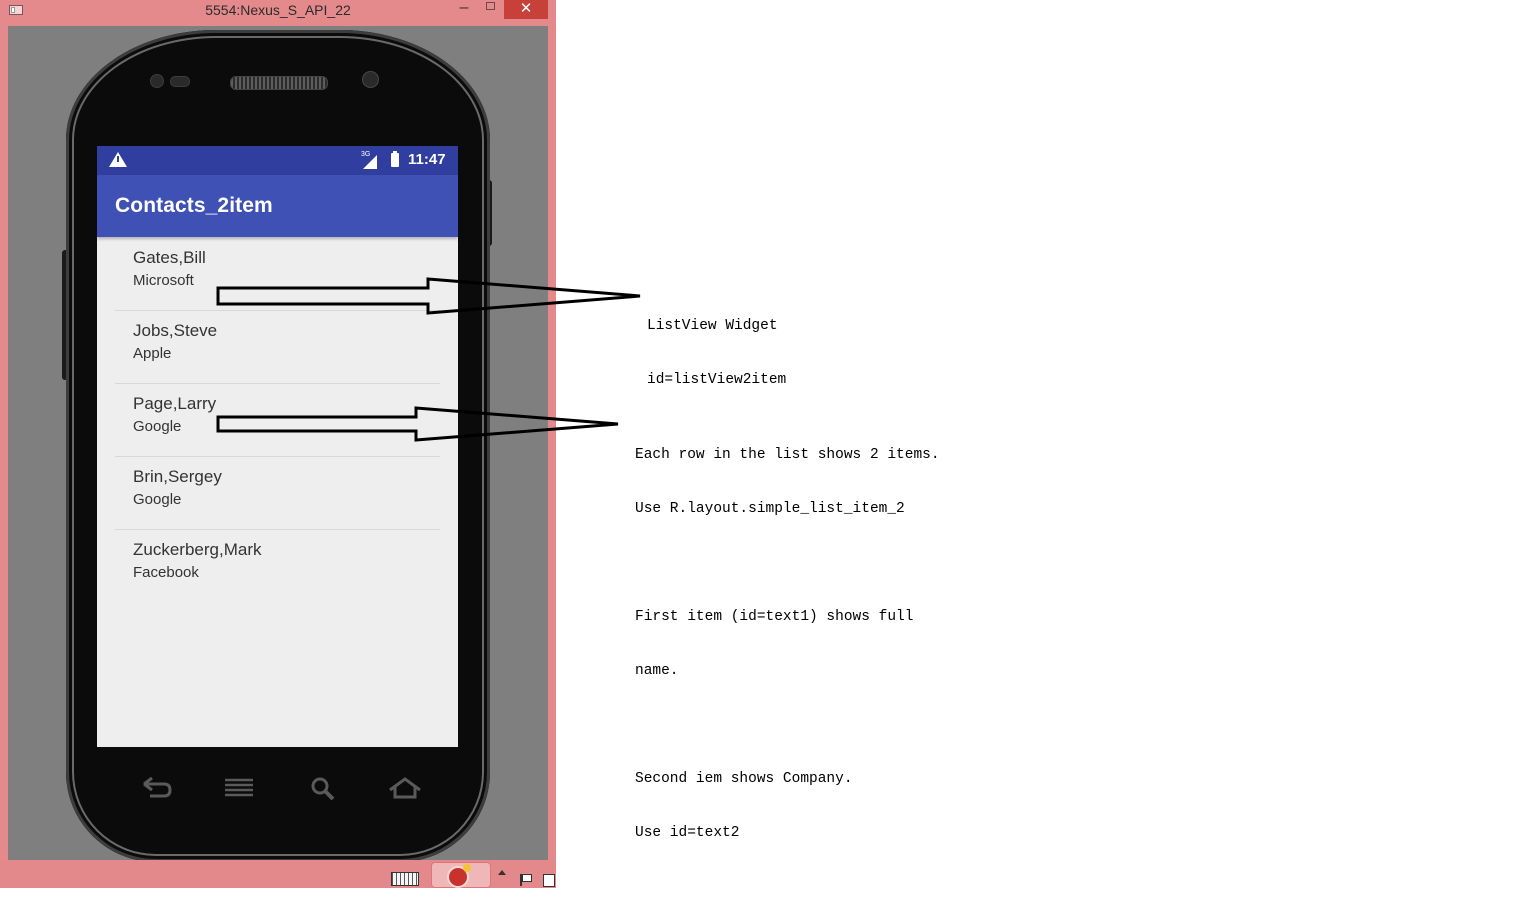 This screenshot has height=900, width=1520. What do you see at coordinates (428, 296) in the screenshot?
I see `arrow-to-listview` at bounding box center [428, 296].